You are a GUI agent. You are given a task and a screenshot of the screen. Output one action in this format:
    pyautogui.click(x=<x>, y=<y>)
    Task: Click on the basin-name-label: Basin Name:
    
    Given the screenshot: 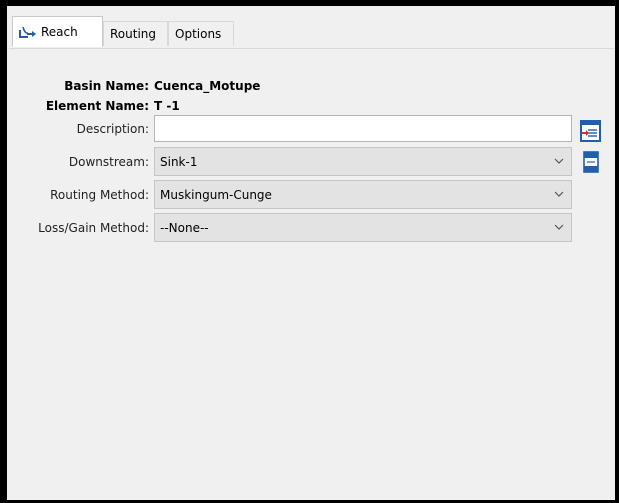 What is the action you would take?
    pyautogui.click(x=106, y=86)
    